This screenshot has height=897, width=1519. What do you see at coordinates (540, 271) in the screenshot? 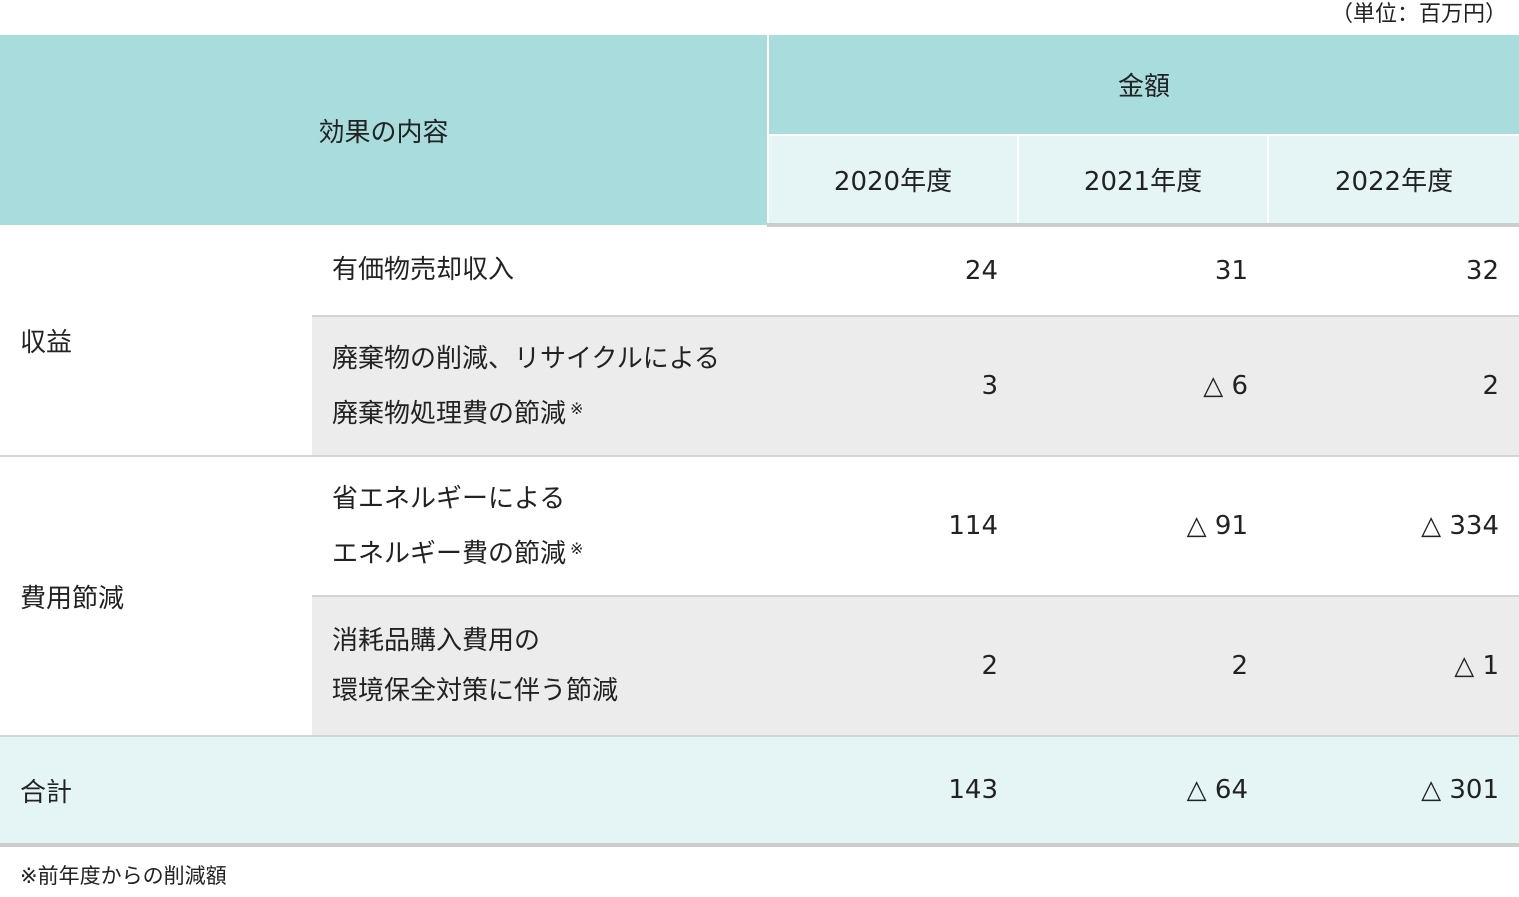
I see `item-label: 有価物売却収入` at bounding box center [540, 271].